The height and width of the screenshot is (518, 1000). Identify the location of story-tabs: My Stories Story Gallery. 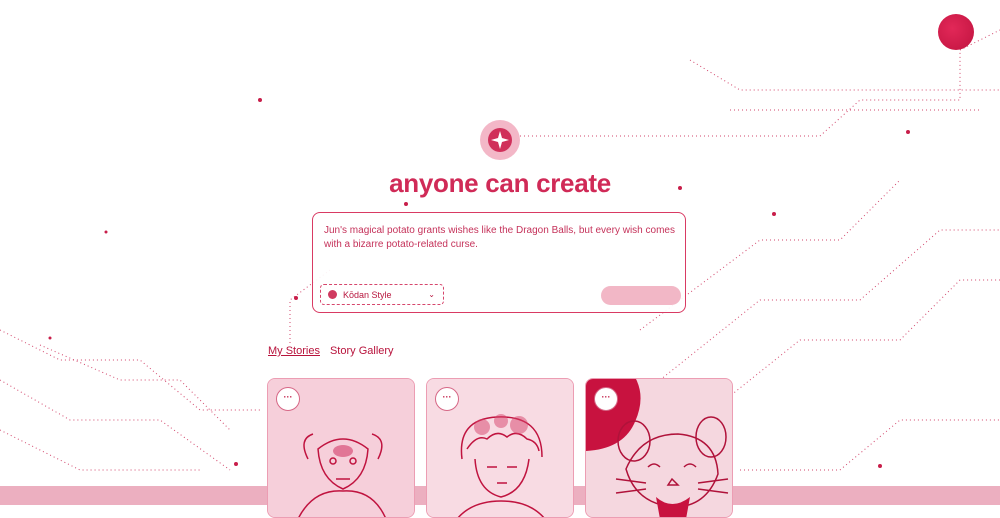
(331, 351).